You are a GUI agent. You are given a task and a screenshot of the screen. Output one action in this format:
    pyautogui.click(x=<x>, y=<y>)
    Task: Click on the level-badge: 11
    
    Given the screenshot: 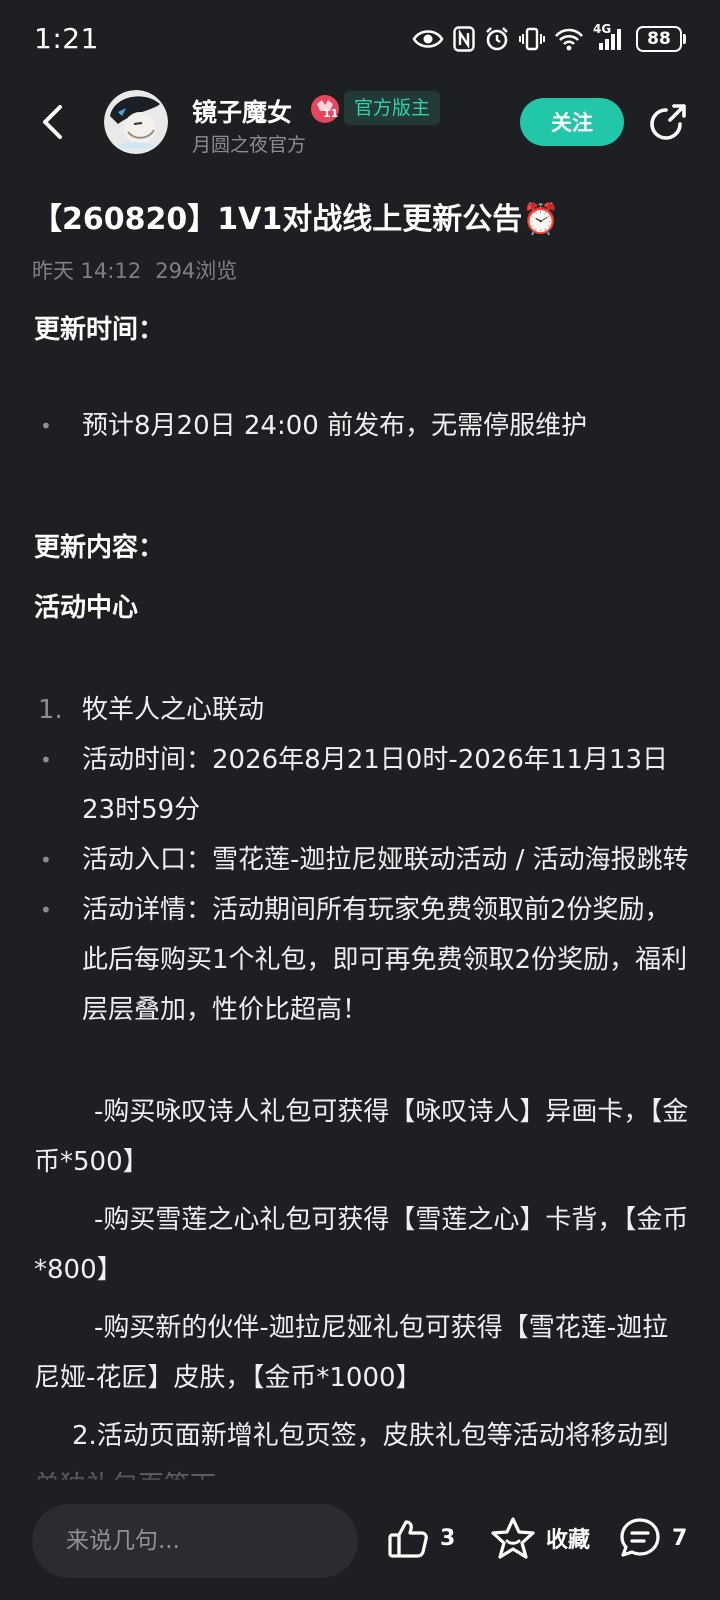 What is the action you would take?
    pyautogui.click(x=325, y=109)
    